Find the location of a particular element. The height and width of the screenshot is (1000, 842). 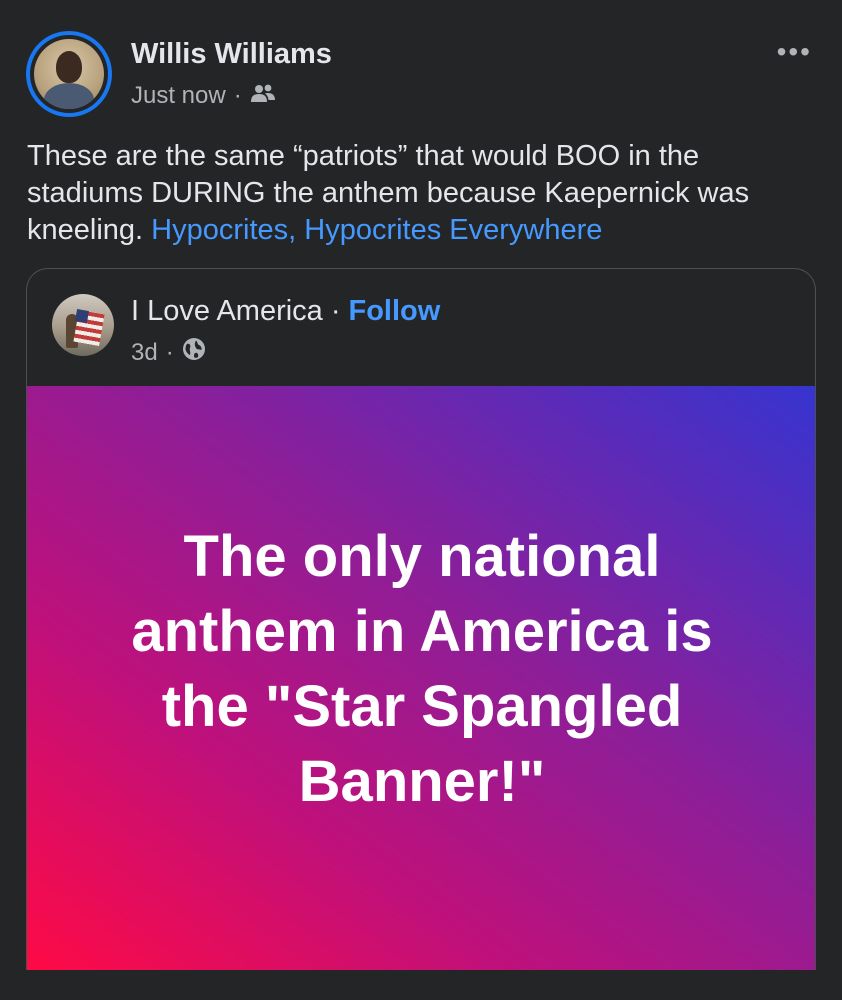

page-name: I Love America is located at coordinates (227, 311).